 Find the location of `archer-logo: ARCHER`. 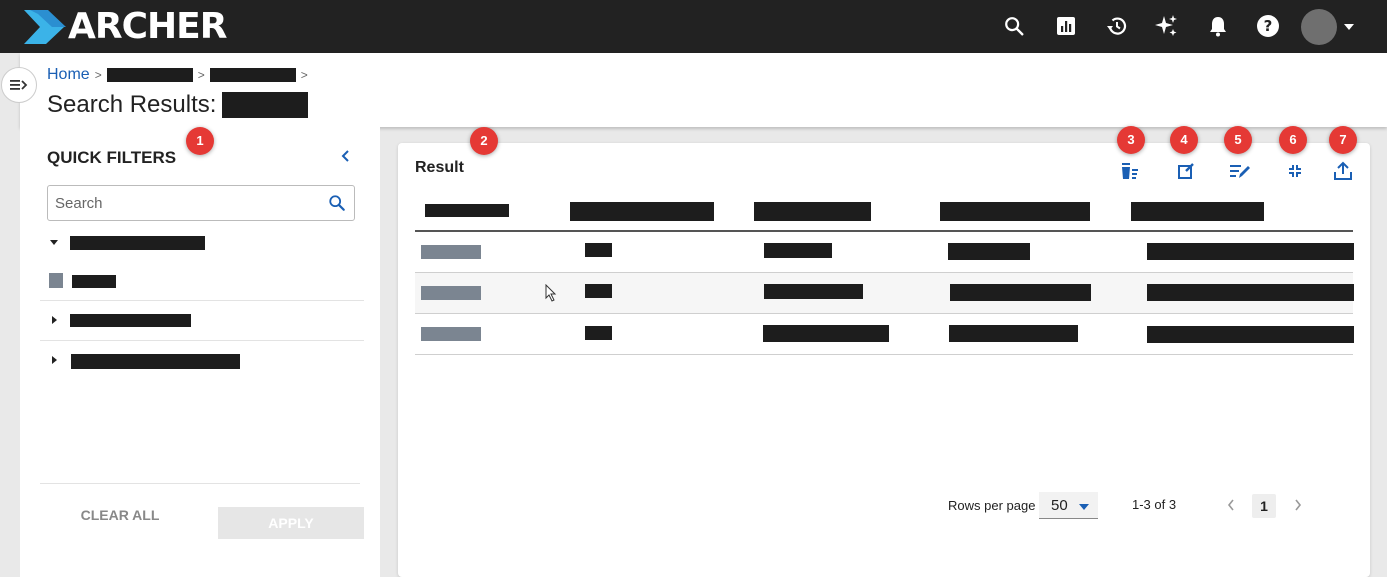

archer-logo: ARCHER is located at coordinates (125, 26).